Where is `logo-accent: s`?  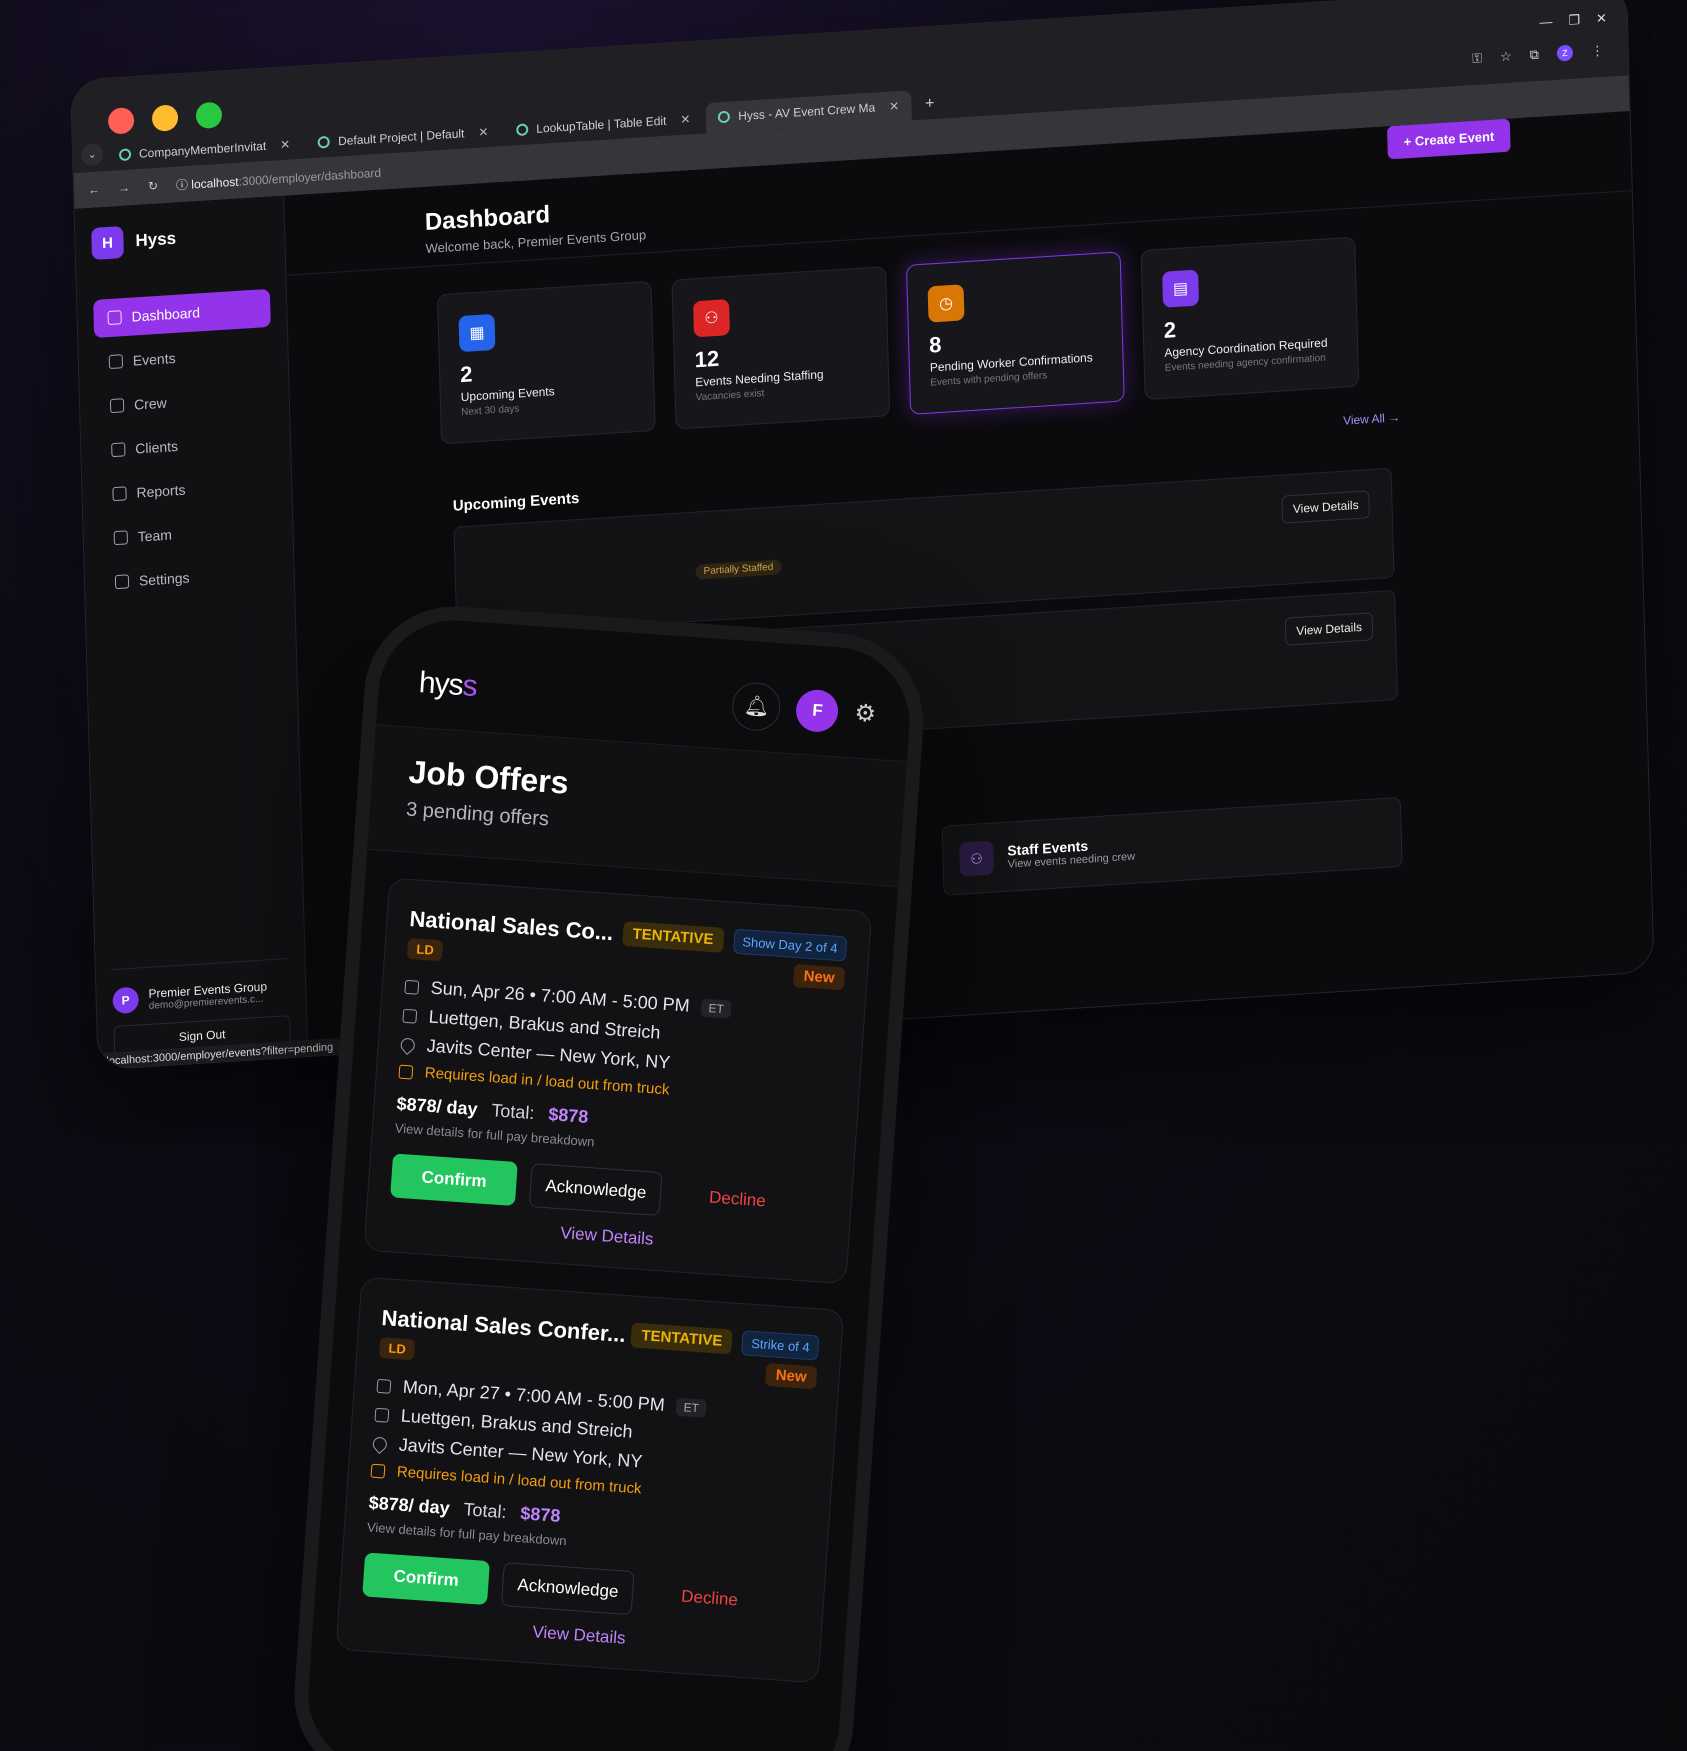
logo-accent: s is located at coordinates (469, 685).